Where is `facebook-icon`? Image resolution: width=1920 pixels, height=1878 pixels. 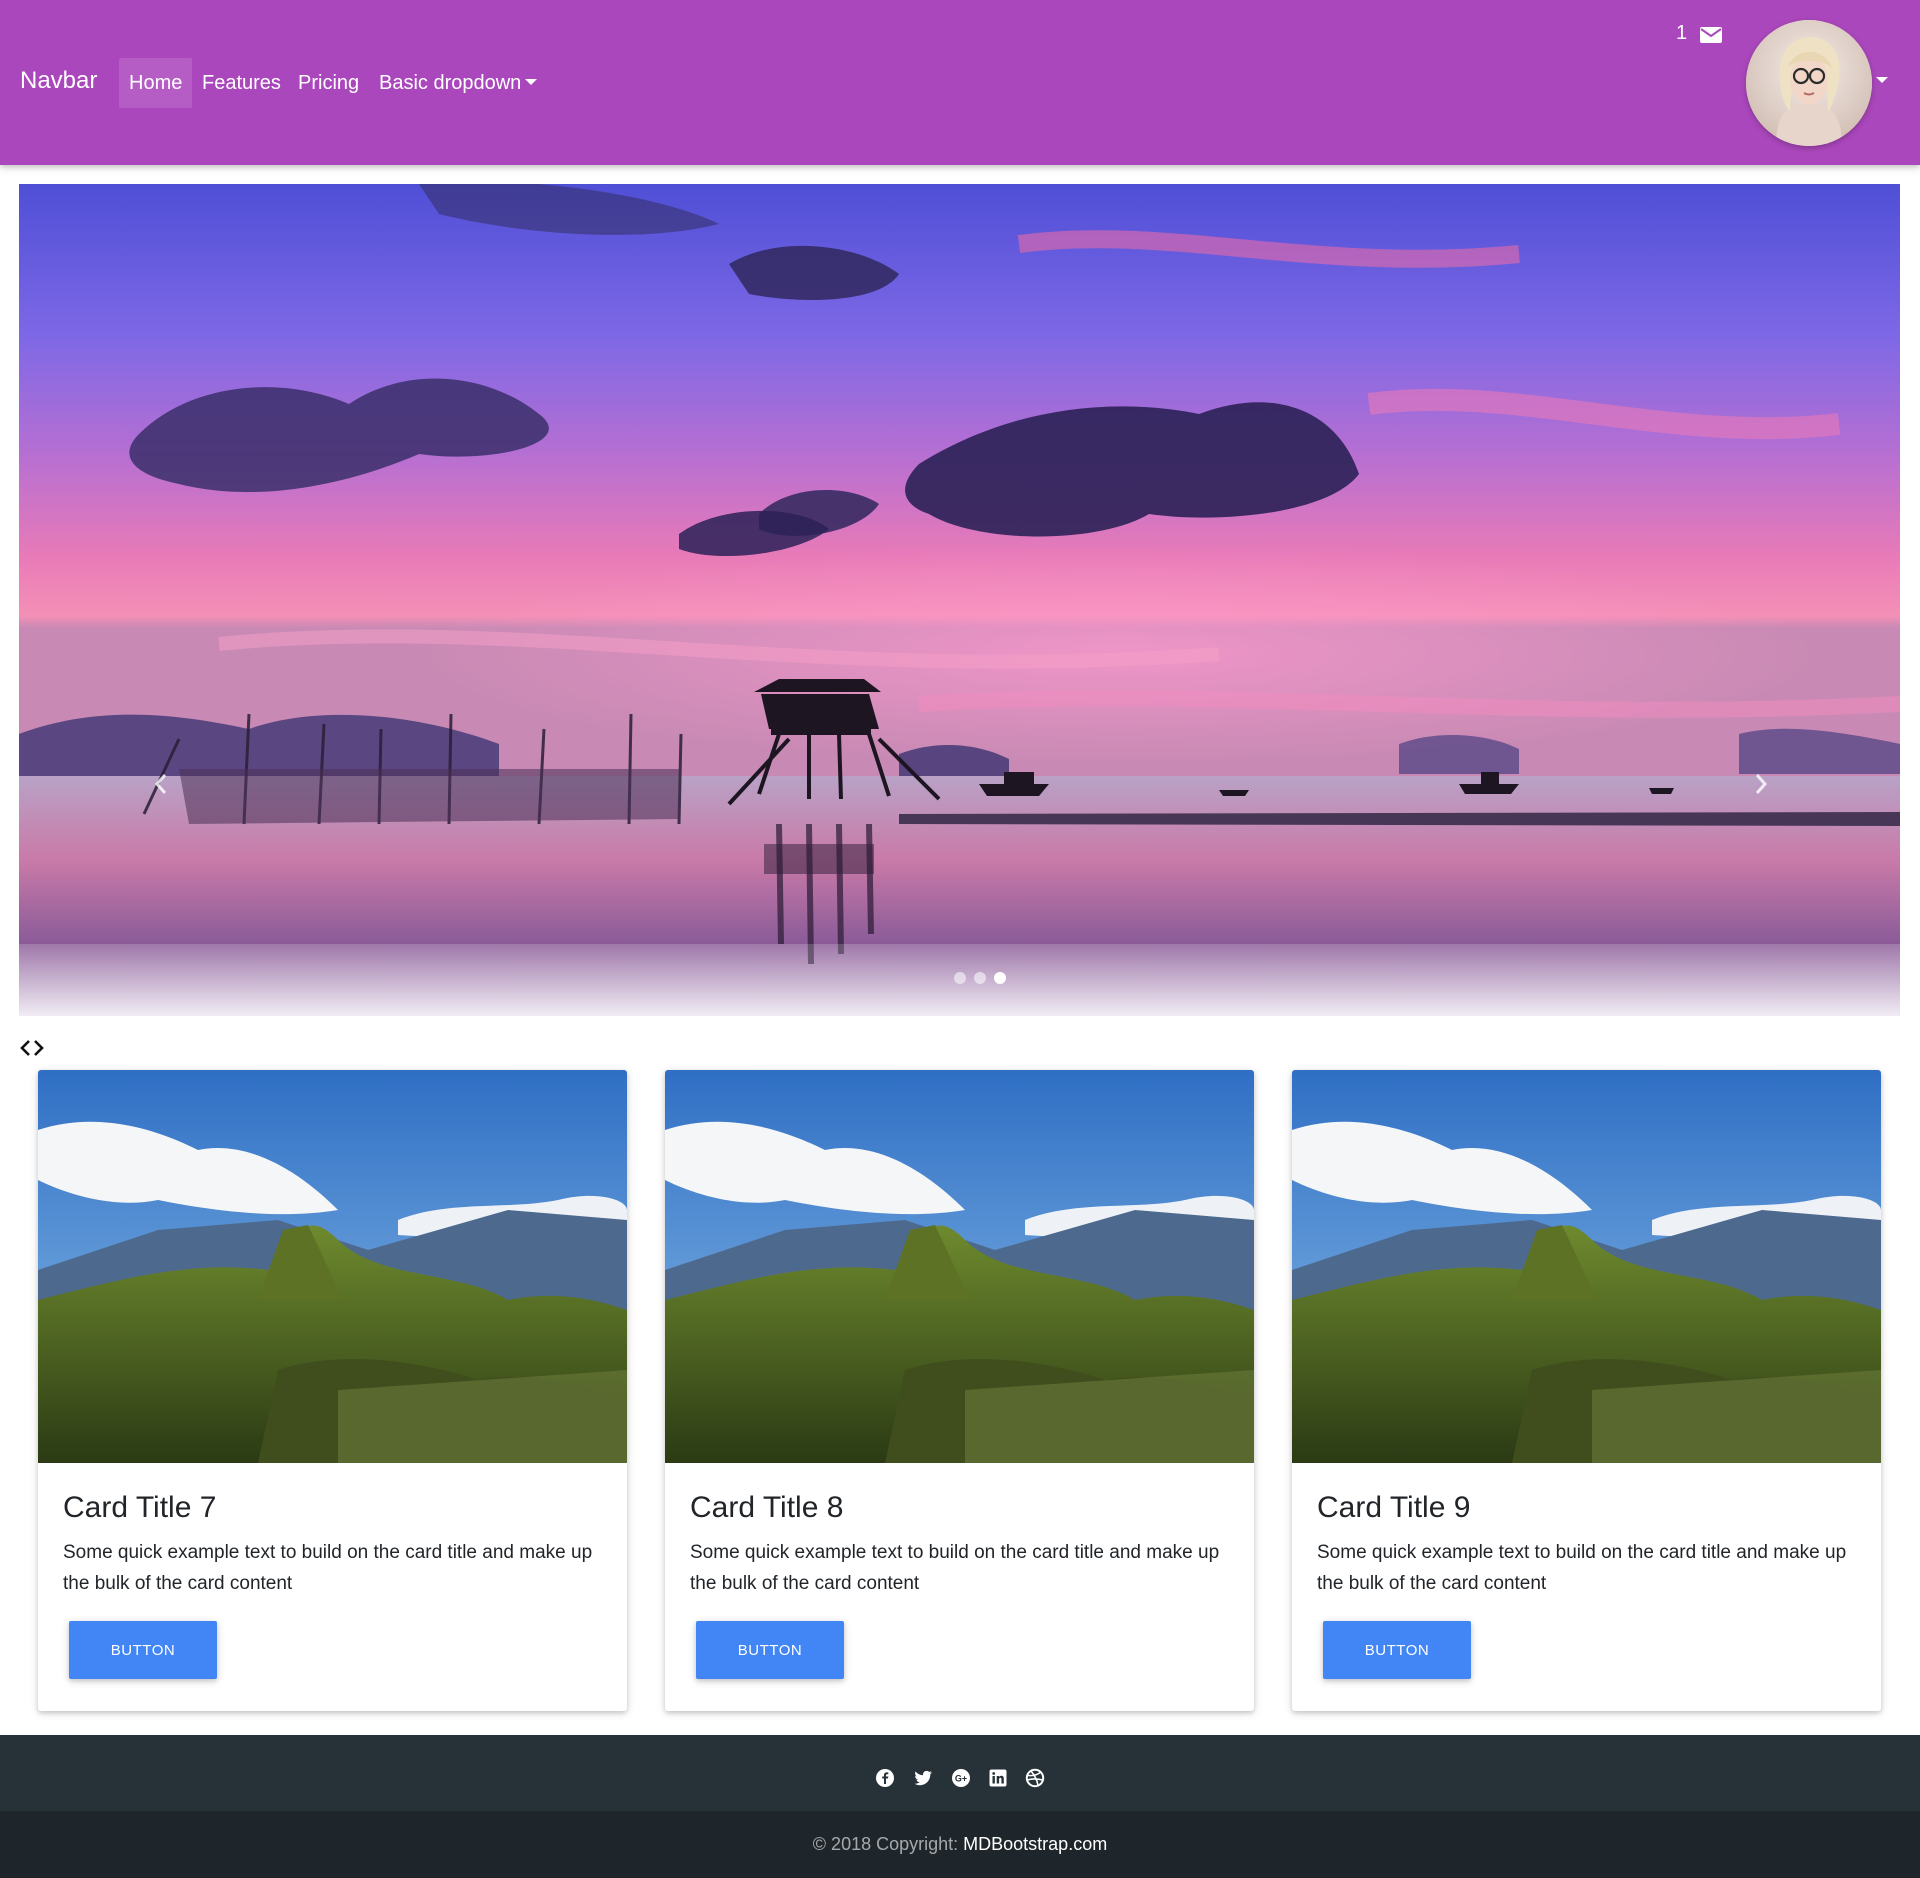 facebook-icon is located at coordinates (885, 1778).